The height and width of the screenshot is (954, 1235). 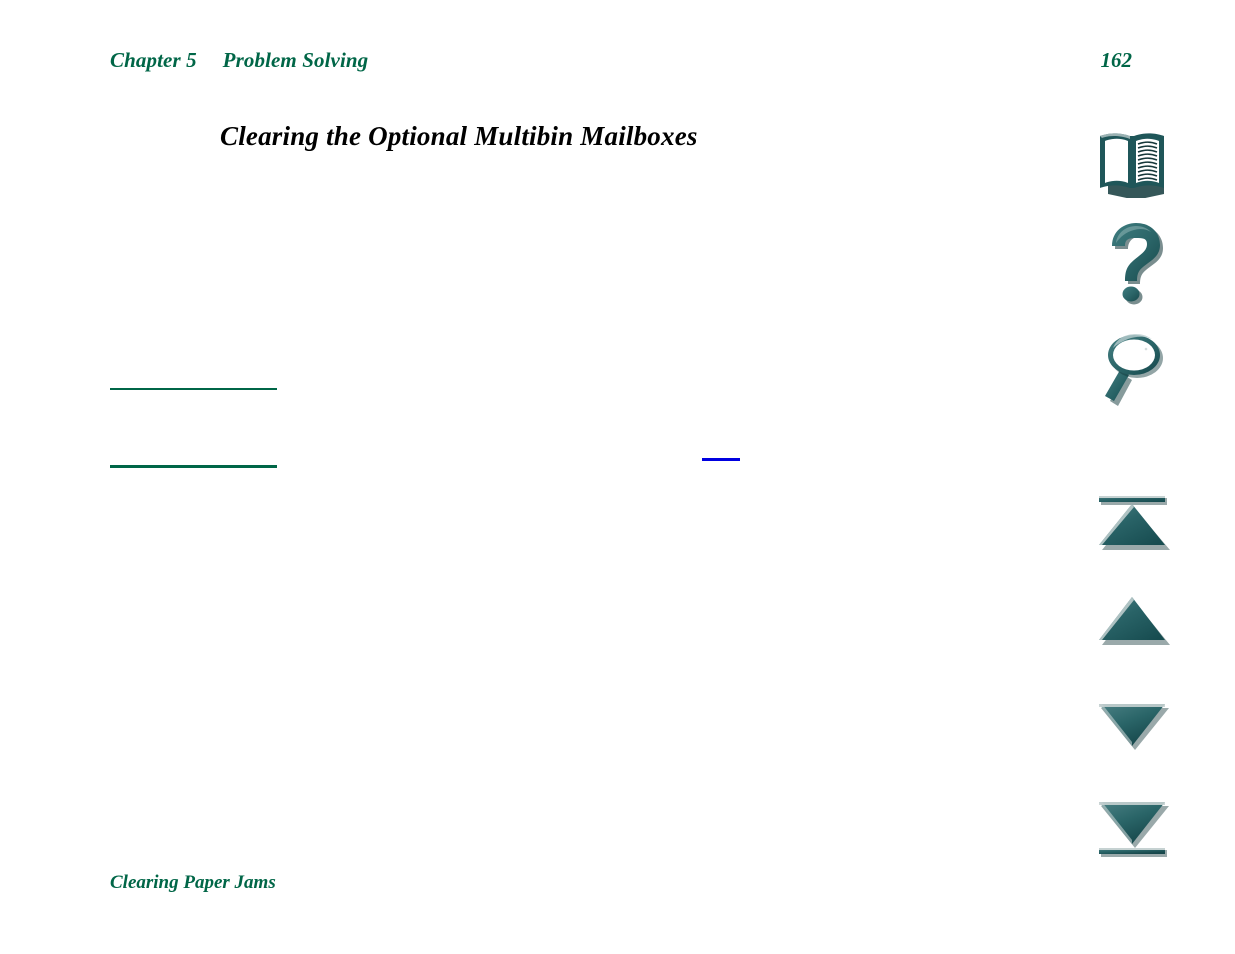 I want to click on nav-last-page-button, so click(x=1132, y=829).